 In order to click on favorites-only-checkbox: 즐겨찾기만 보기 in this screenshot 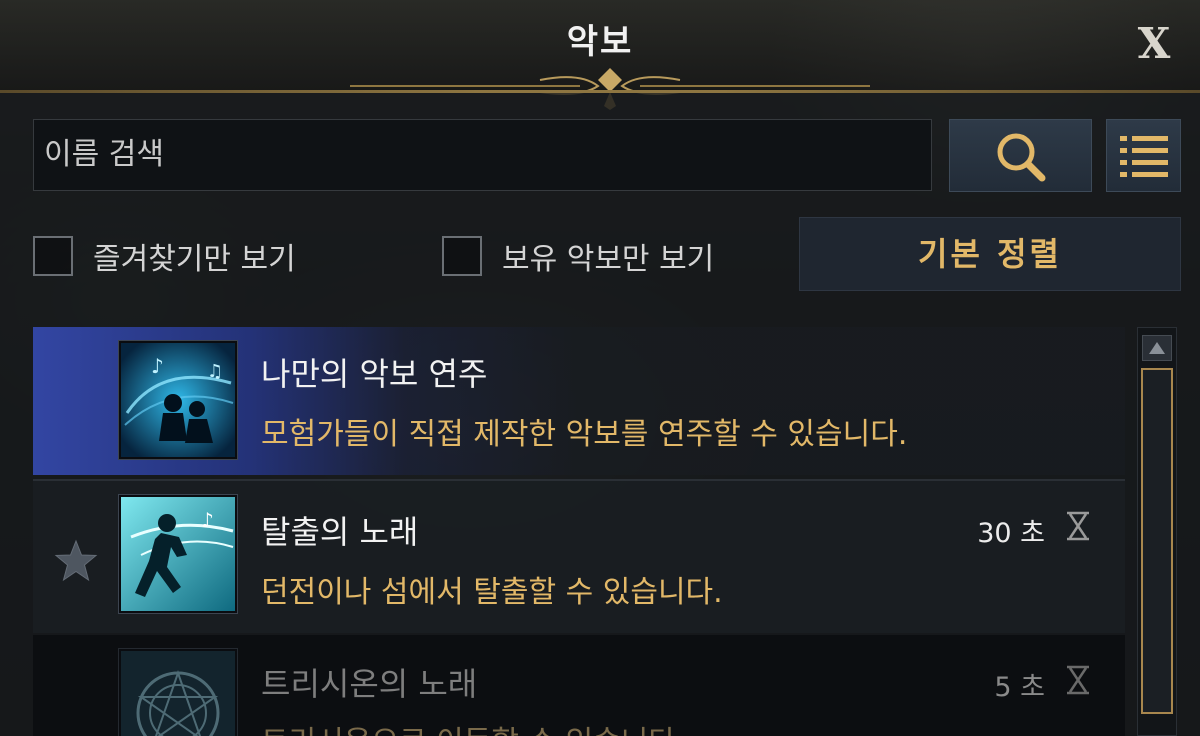, I will do `click(164, 256)`.